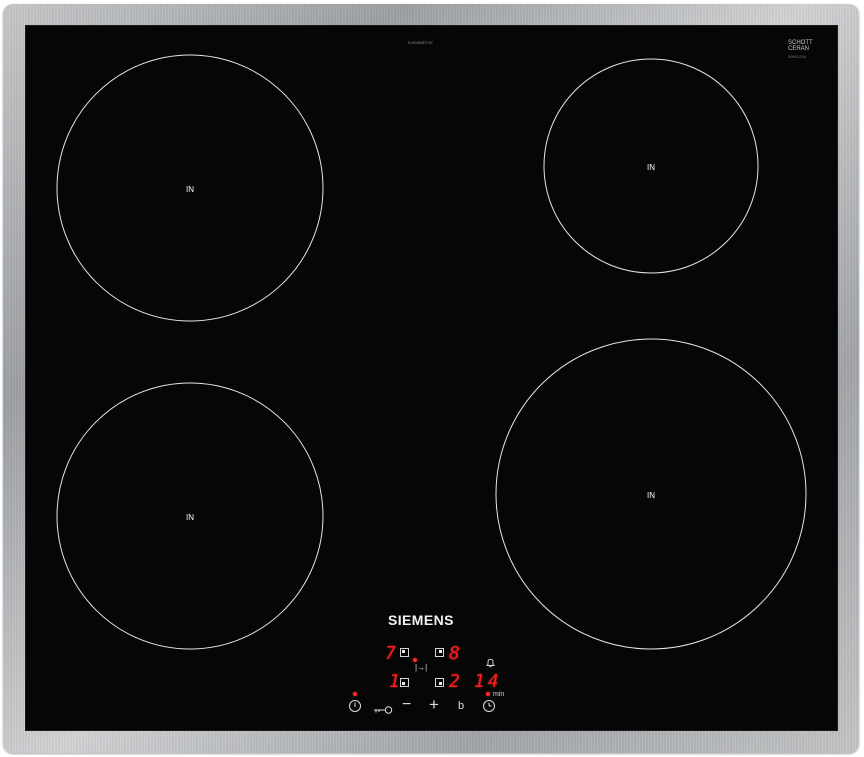 Image resolution: width=864 pixels, height=757 pixels. I want to click on model-number: EU645BEF1E, so click(420, 42).